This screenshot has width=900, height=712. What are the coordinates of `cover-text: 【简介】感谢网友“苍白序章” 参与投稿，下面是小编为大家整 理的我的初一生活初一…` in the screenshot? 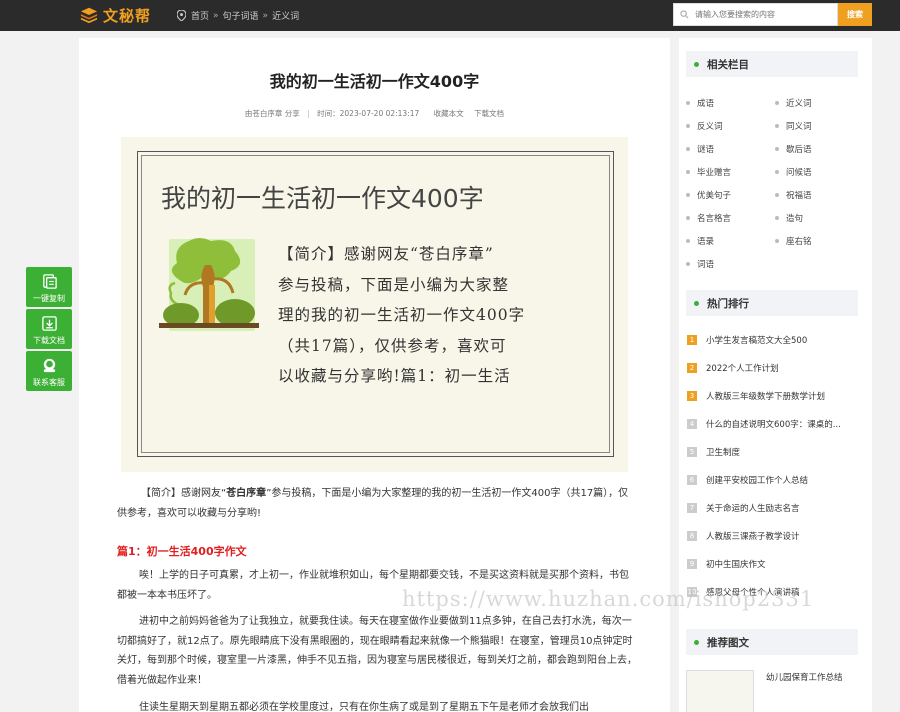 It's located at (423, 315).